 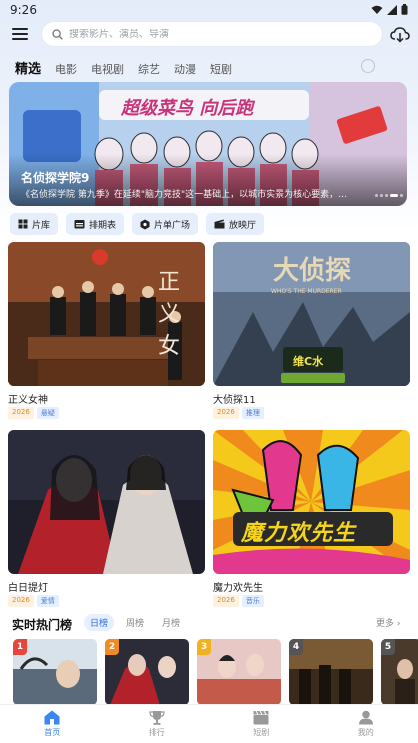 What do you see at coordinates (52, 717) in the screenshot?
I see `home-icon` at bounding box center [52, 717].